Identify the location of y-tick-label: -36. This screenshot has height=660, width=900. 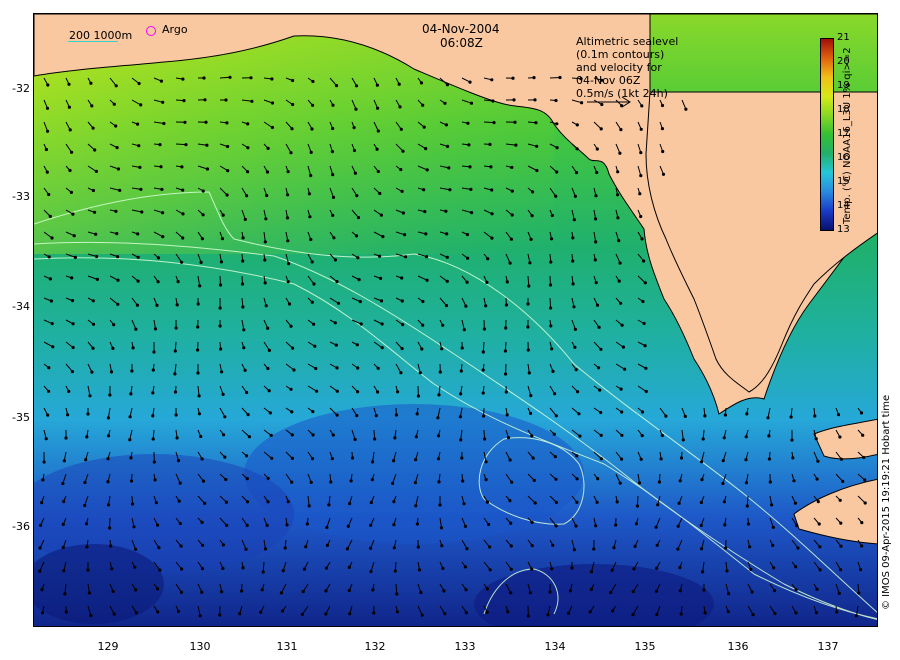
(21, 526).